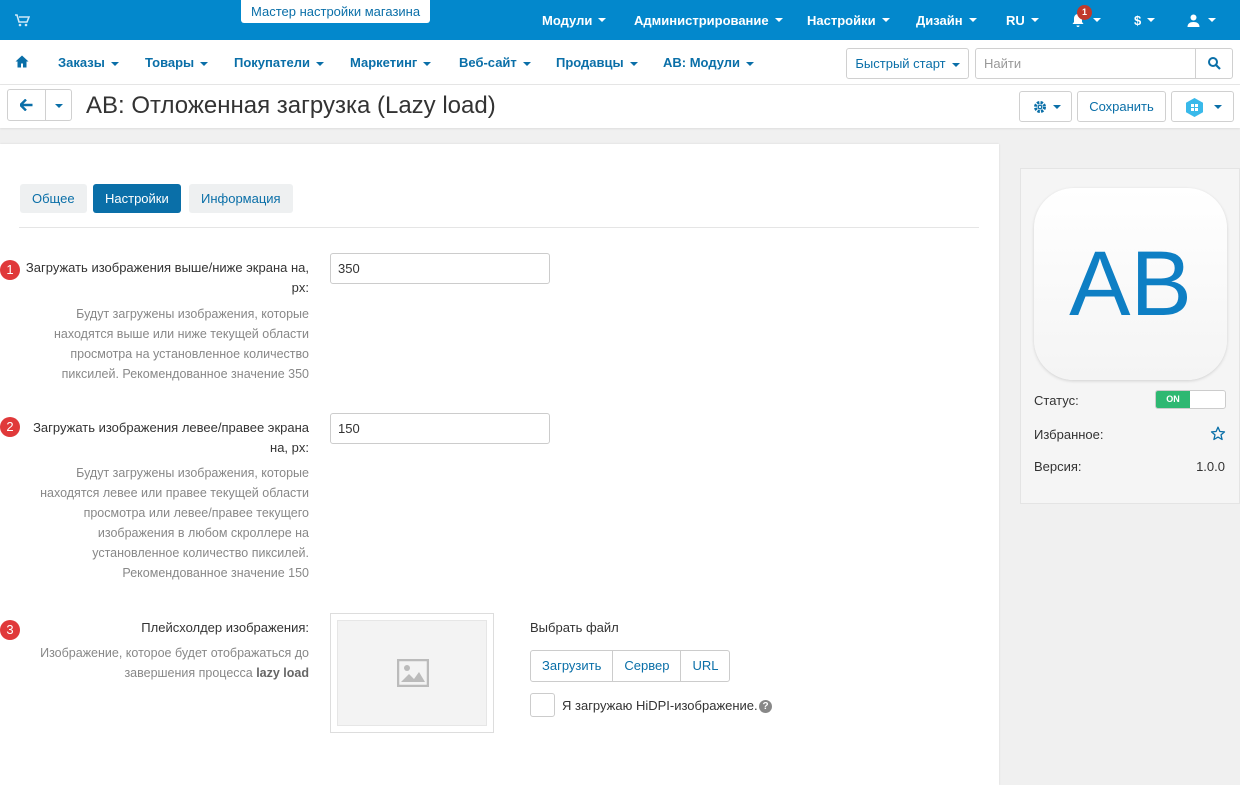  I want to click on menu-settings: Настройки, so click(848, 20).